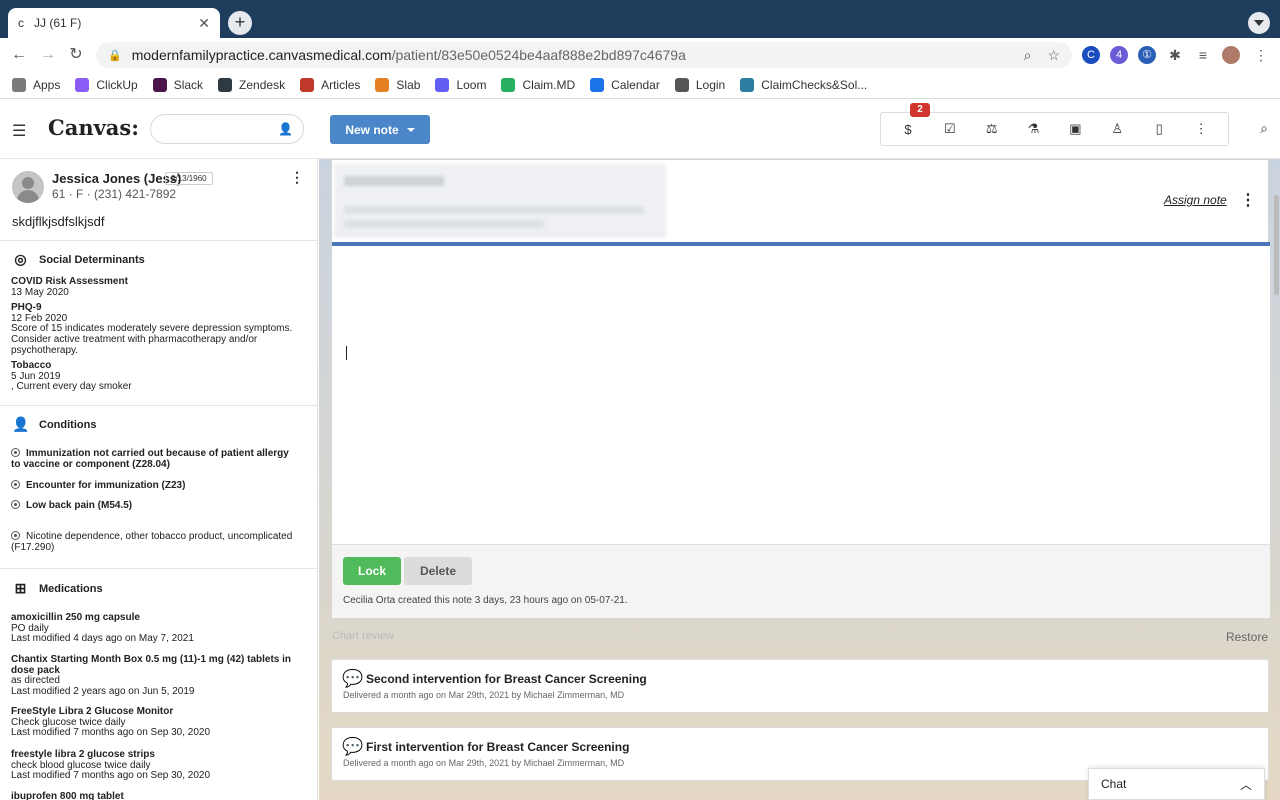 The width and height of the screenshot is (1280, 800). I want to click on extension-icon-1: C, so click(1091, 55).